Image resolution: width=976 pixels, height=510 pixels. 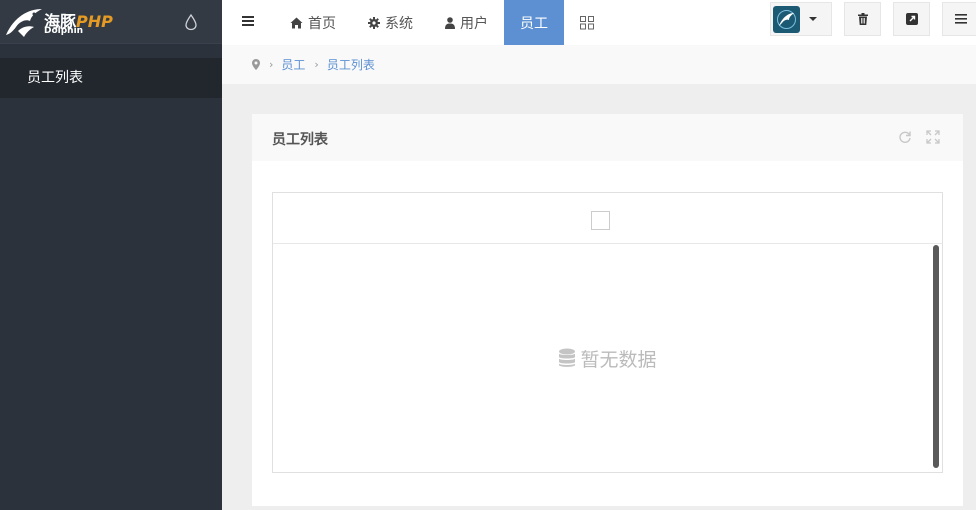 I want to click on nav-system: 系统, so click(x=390, y=22).